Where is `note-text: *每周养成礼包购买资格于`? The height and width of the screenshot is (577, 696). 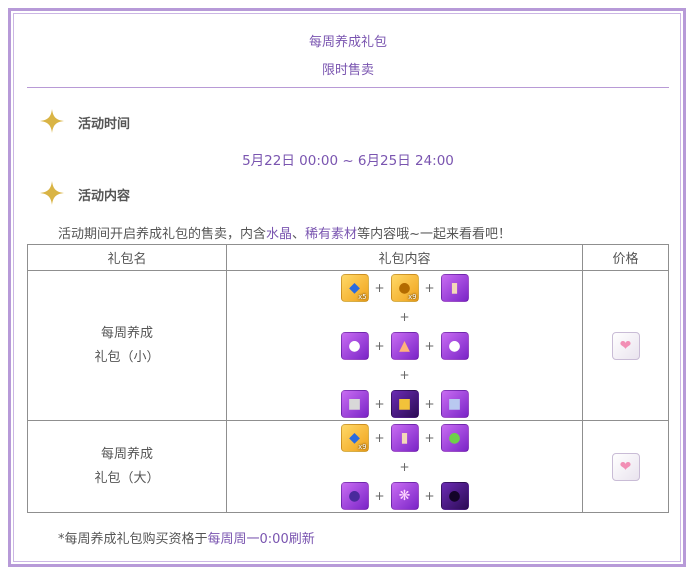
note-text: *每周养成礼包购买资格于 is located at coordinates (133, 539).